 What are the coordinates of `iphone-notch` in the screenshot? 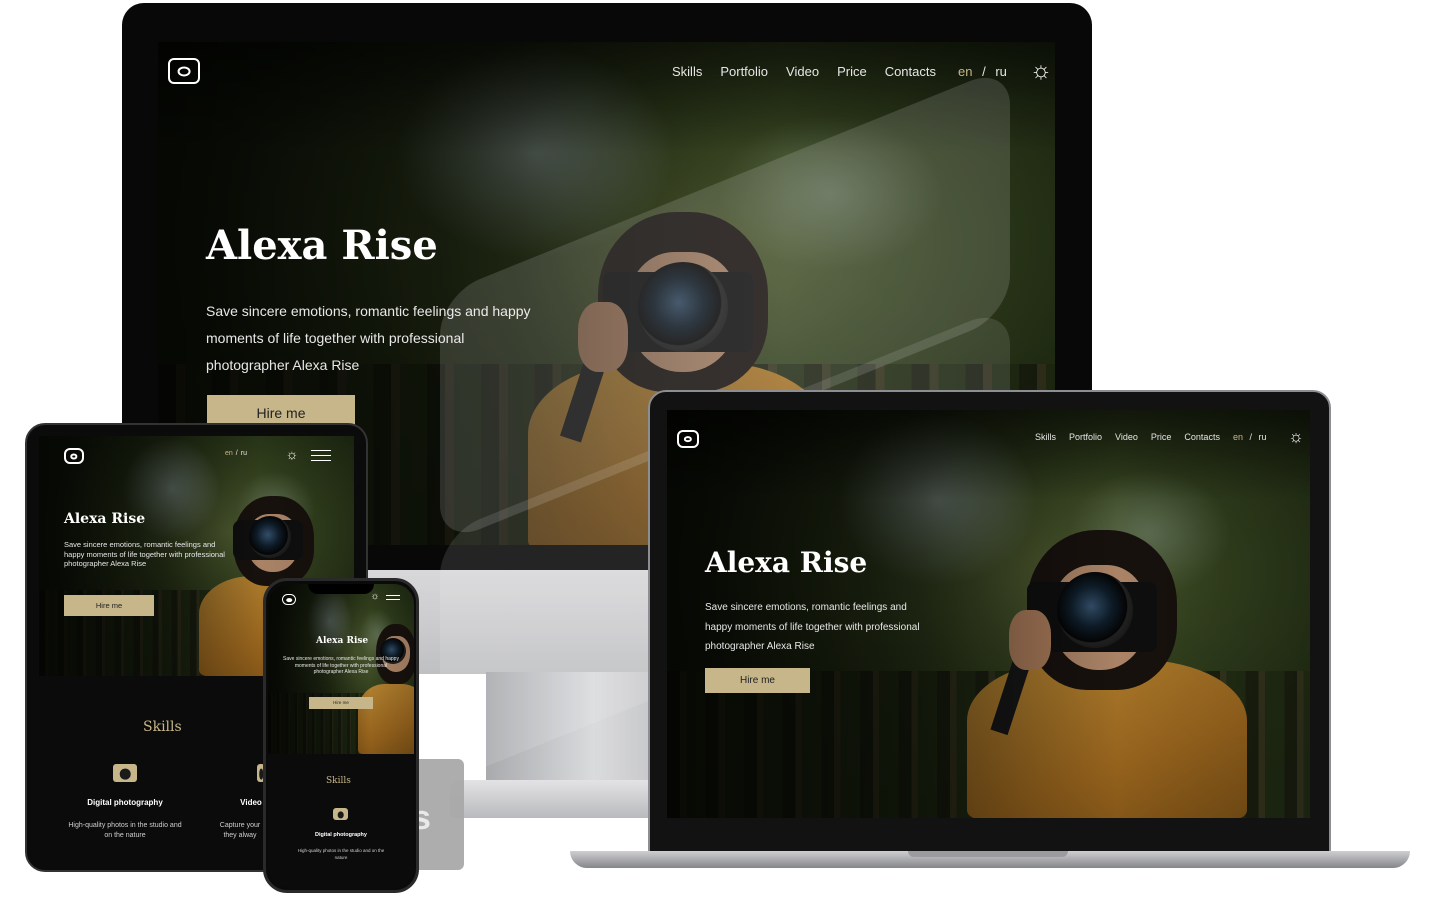 It's located at (341, 589).